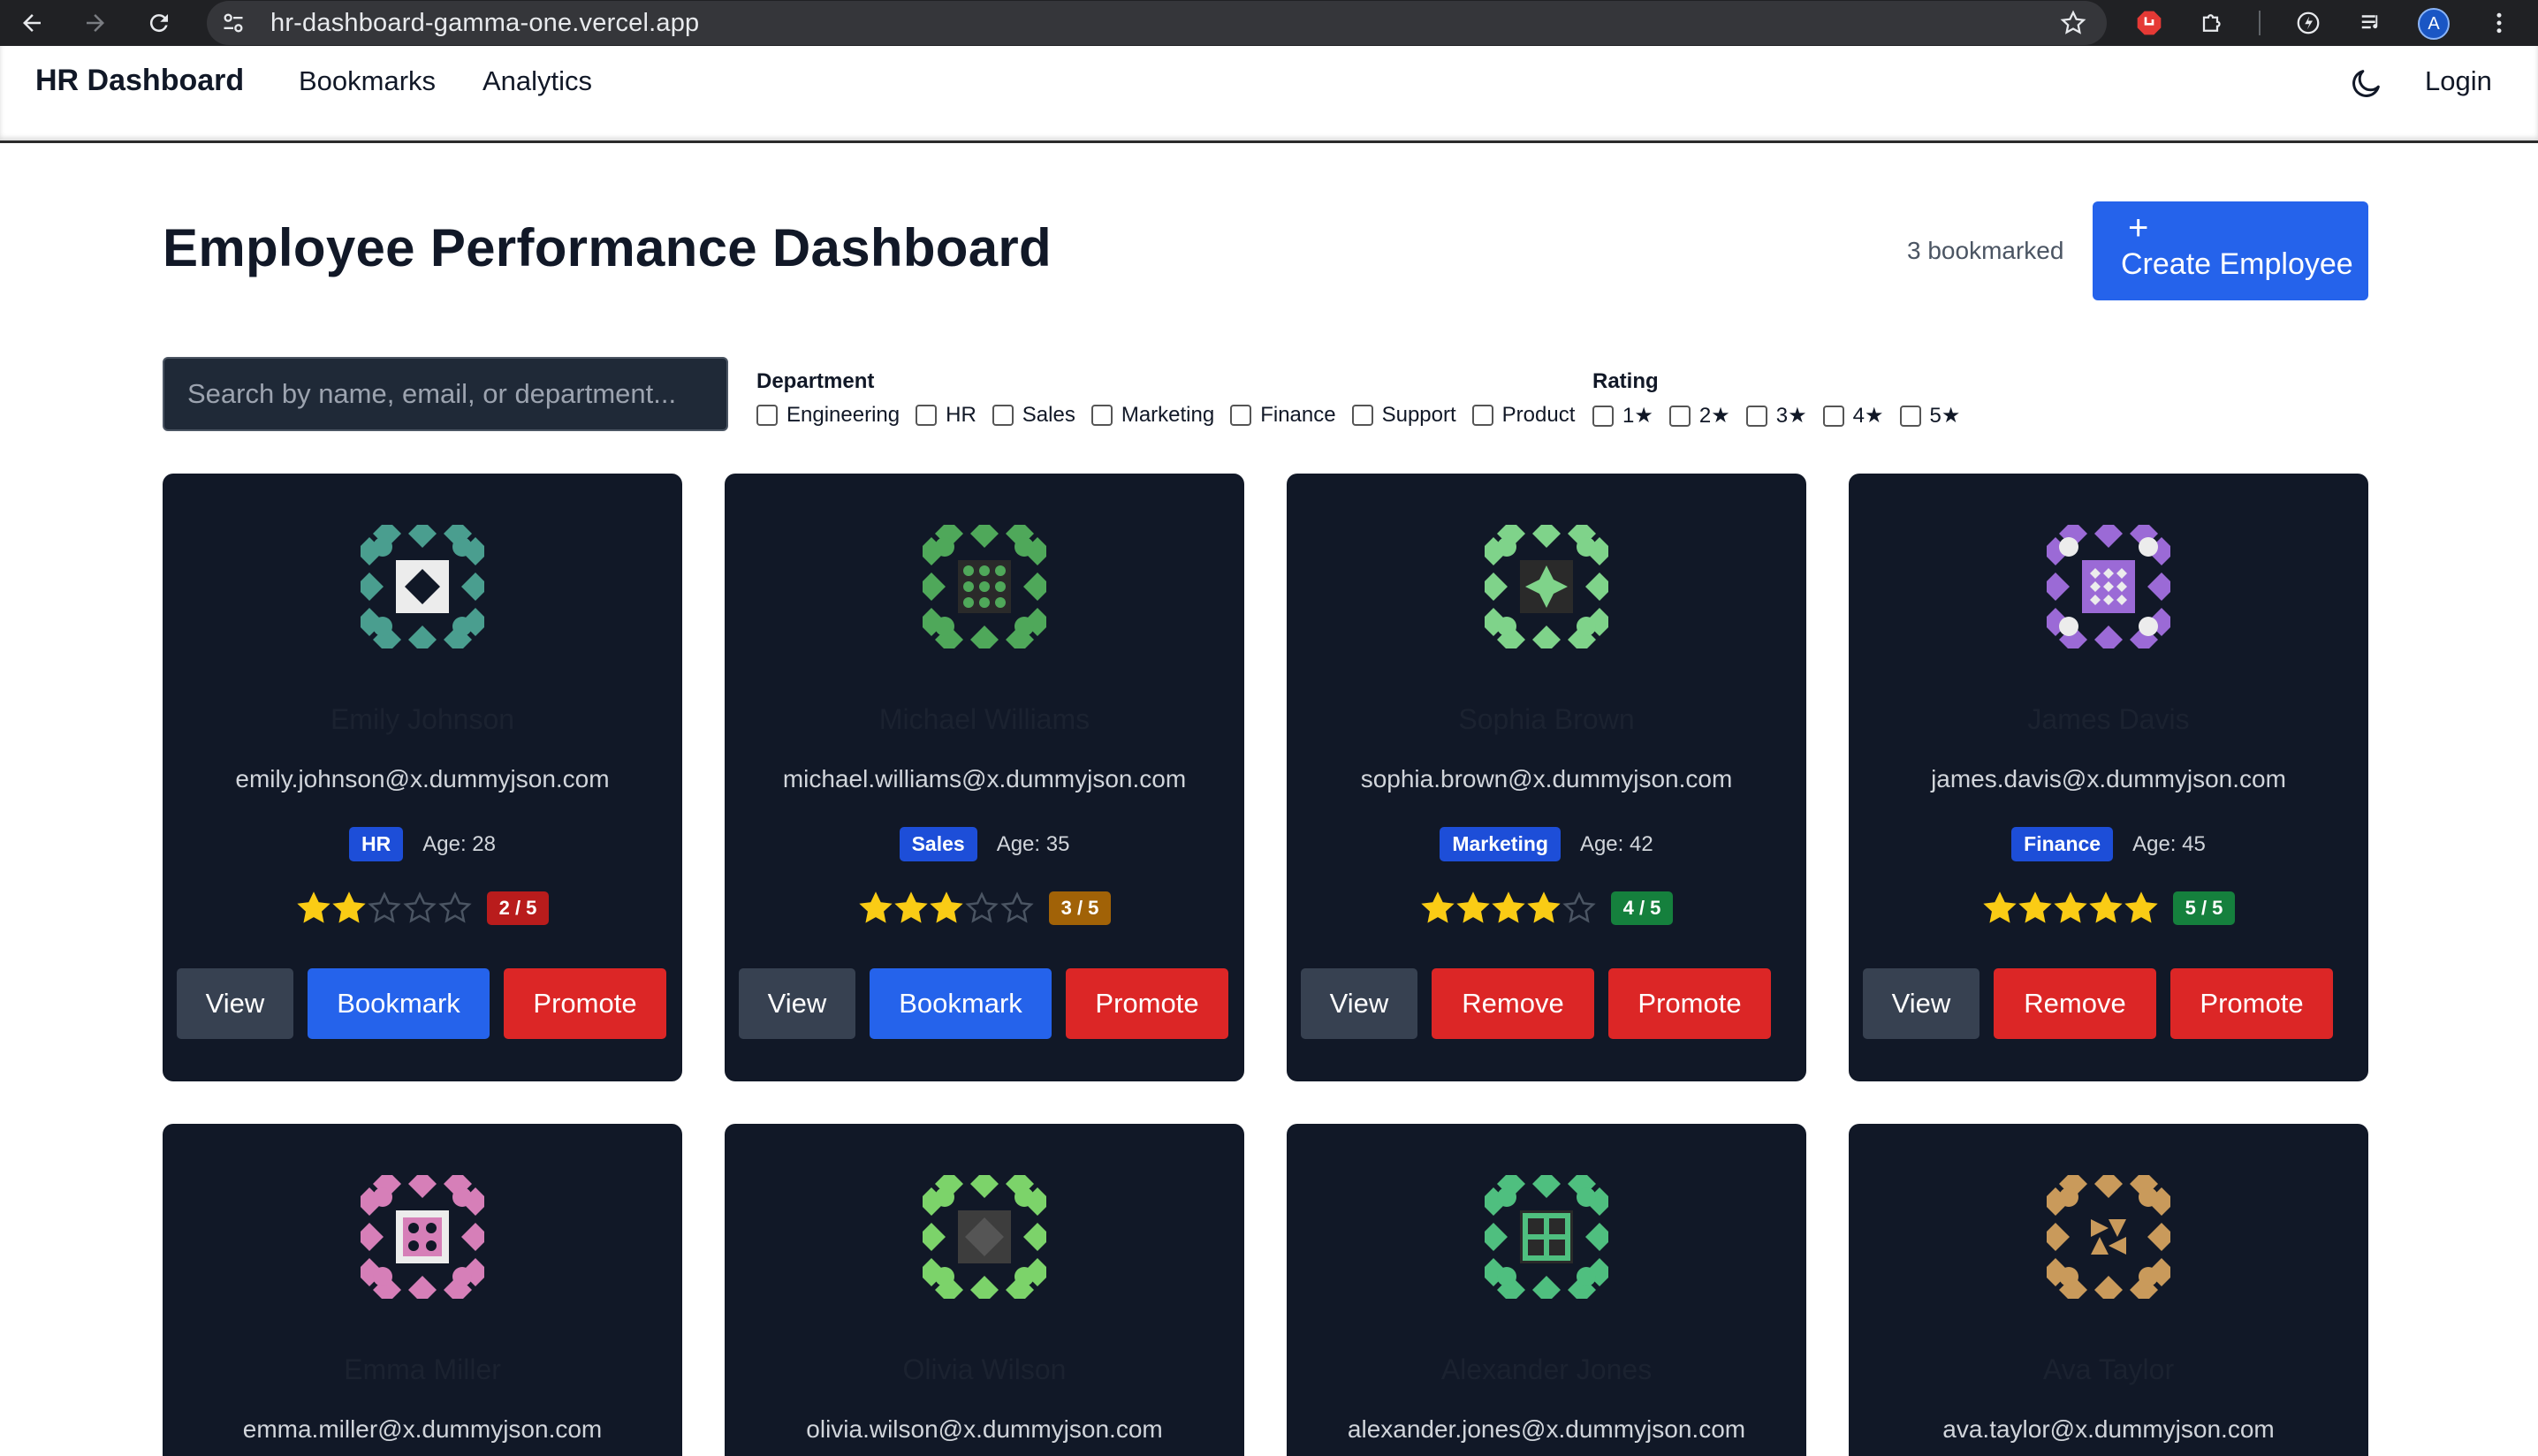 This screenshot has width=2538, height=1456. Describe the element at coordinates (938, 844) in the screenshot. I see `department-badge: Sales` at that location.